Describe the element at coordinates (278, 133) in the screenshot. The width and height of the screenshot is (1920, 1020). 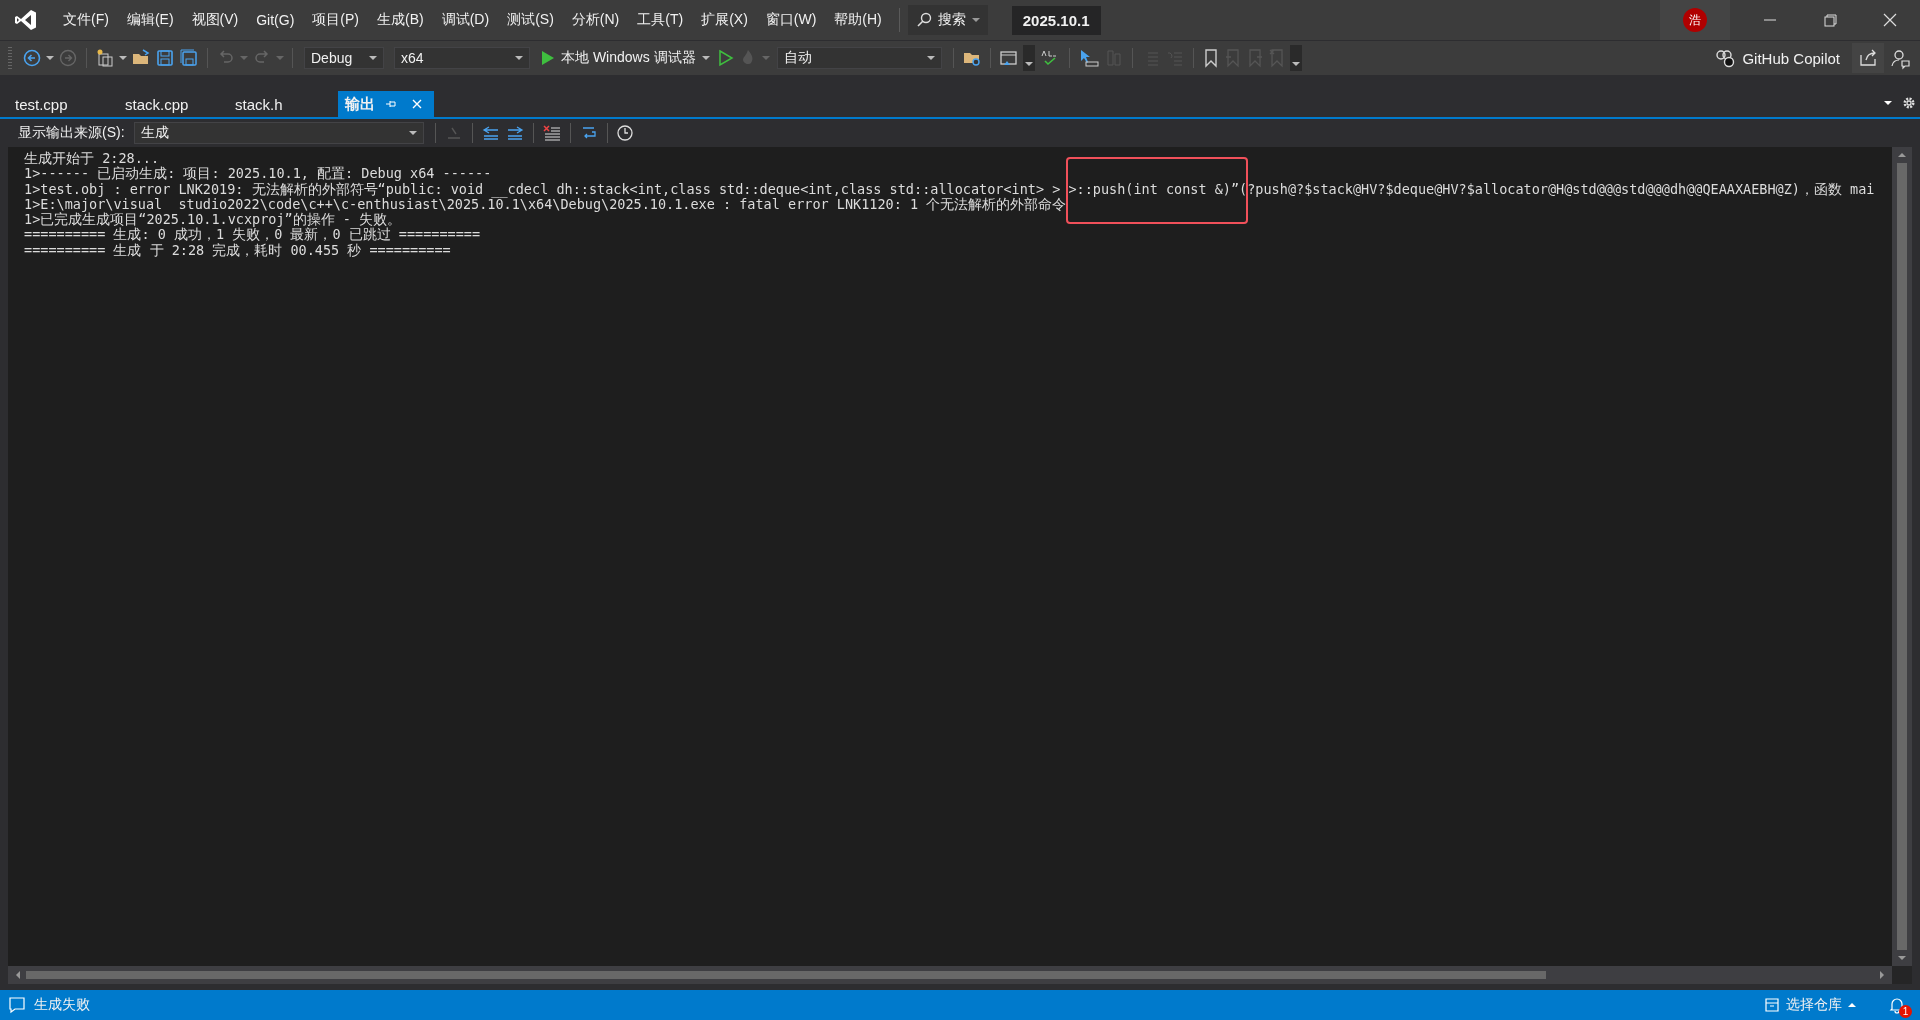
I see `output-source-dropdown: 生成` at that location.